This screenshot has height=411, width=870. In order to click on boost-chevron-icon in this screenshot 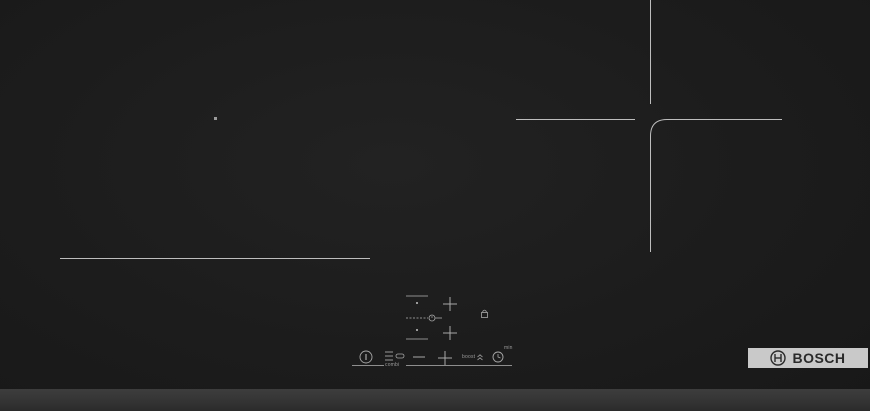, I will do `click(480, 357)`.